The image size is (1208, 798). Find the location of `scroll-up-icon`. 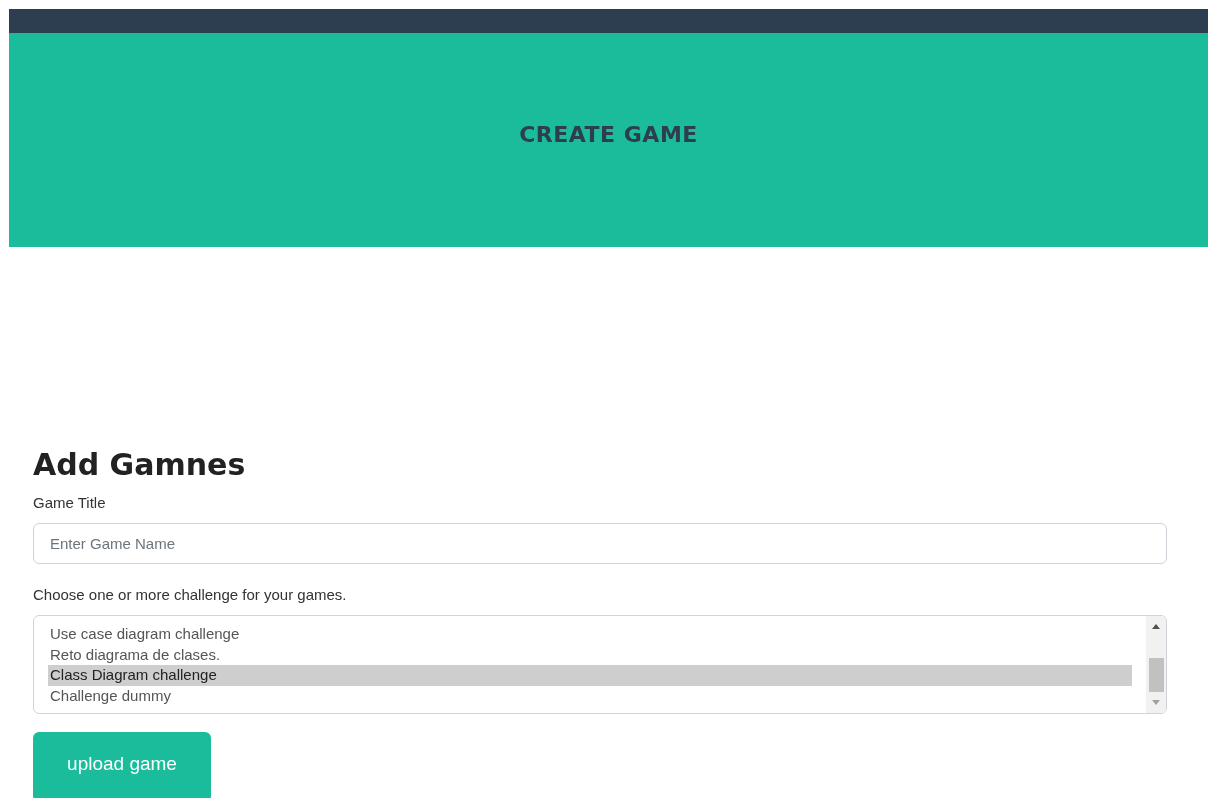

scroll-up-icon is located at coordinates (1156, 626).